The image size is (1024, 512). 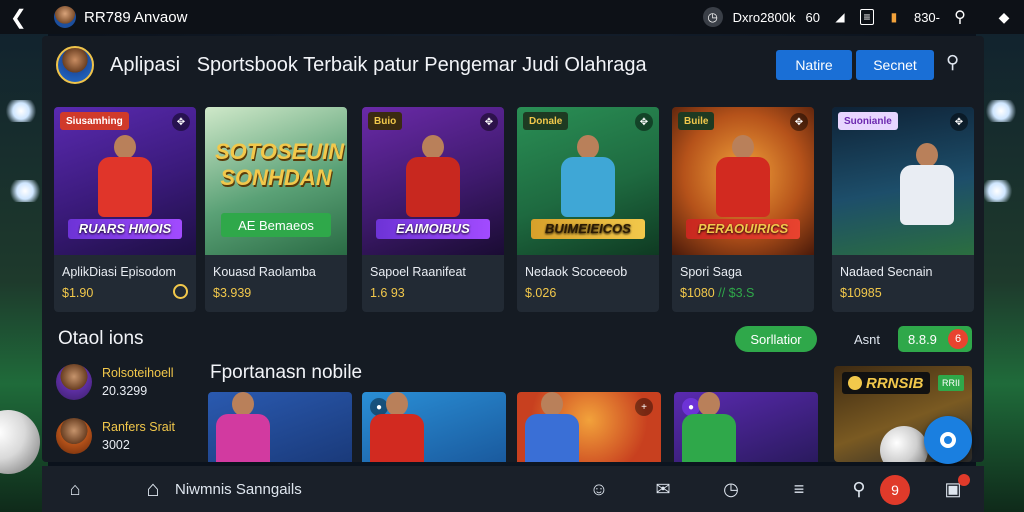 I want to click on card-art: Siusamhing ✥ RUARS HMOIS, so click(x=125, y=181).